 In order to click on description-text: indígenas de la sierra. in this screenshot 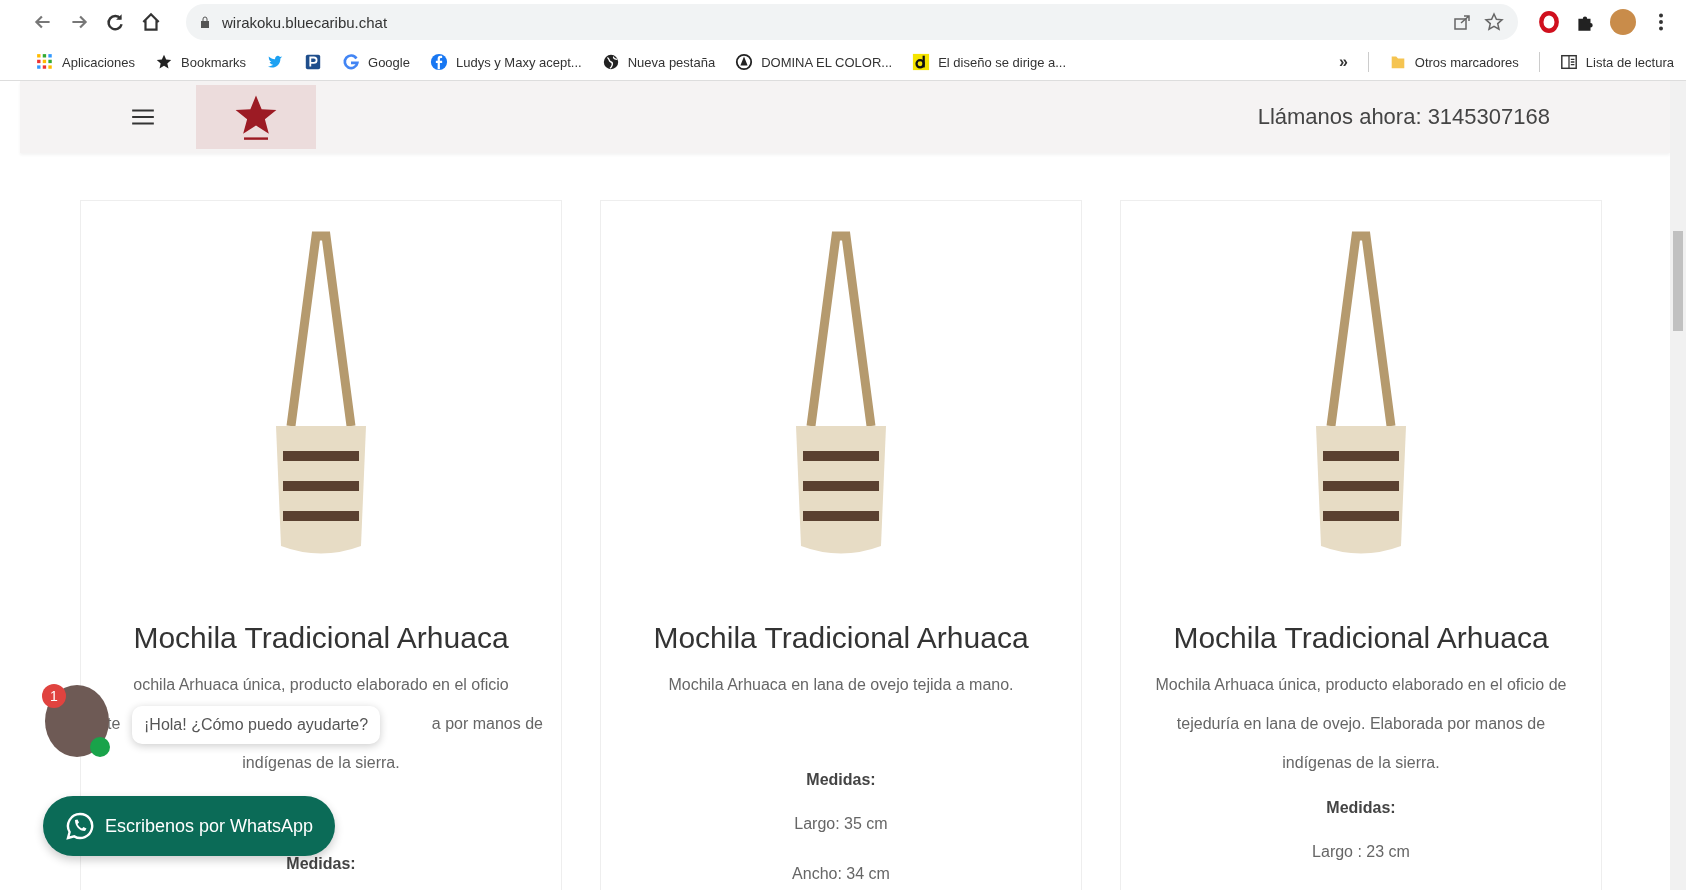, I will do `click(321, 763)`.